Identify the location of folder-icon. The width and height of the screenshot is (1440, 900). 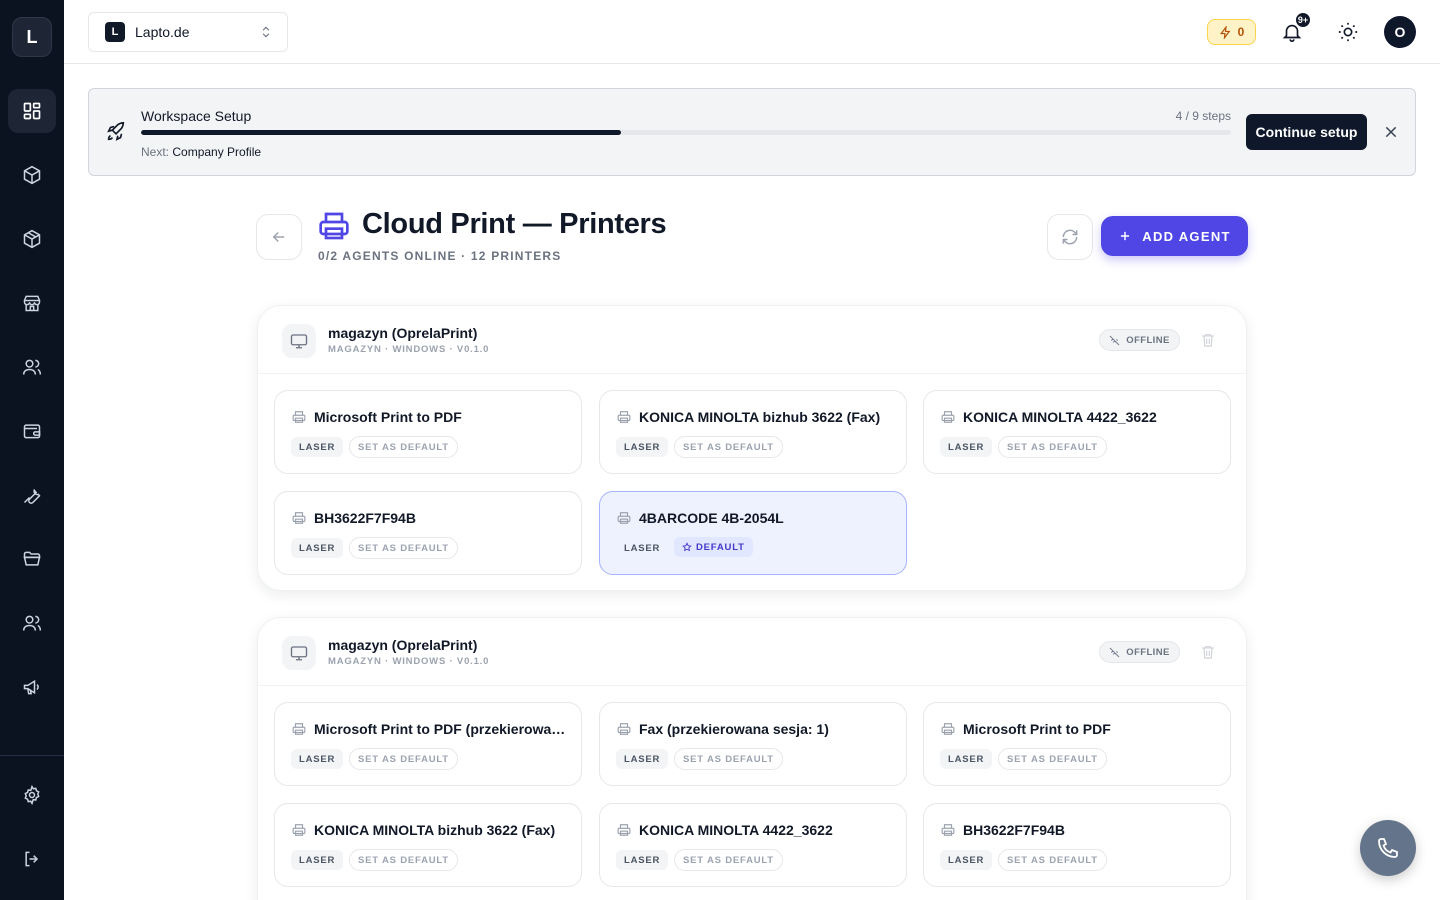
(32, 558).